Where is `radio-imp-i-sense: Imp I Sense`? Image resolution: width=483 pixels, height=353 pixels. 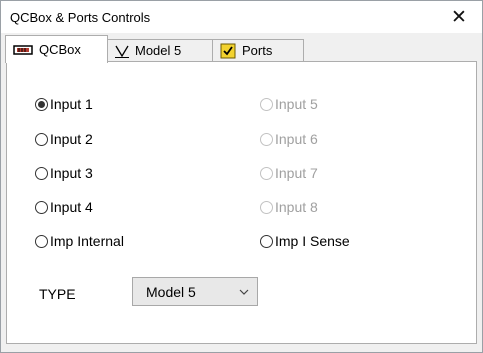 radio-imp-i-sense: Imp I Sense is located at coordinates (305, 241).